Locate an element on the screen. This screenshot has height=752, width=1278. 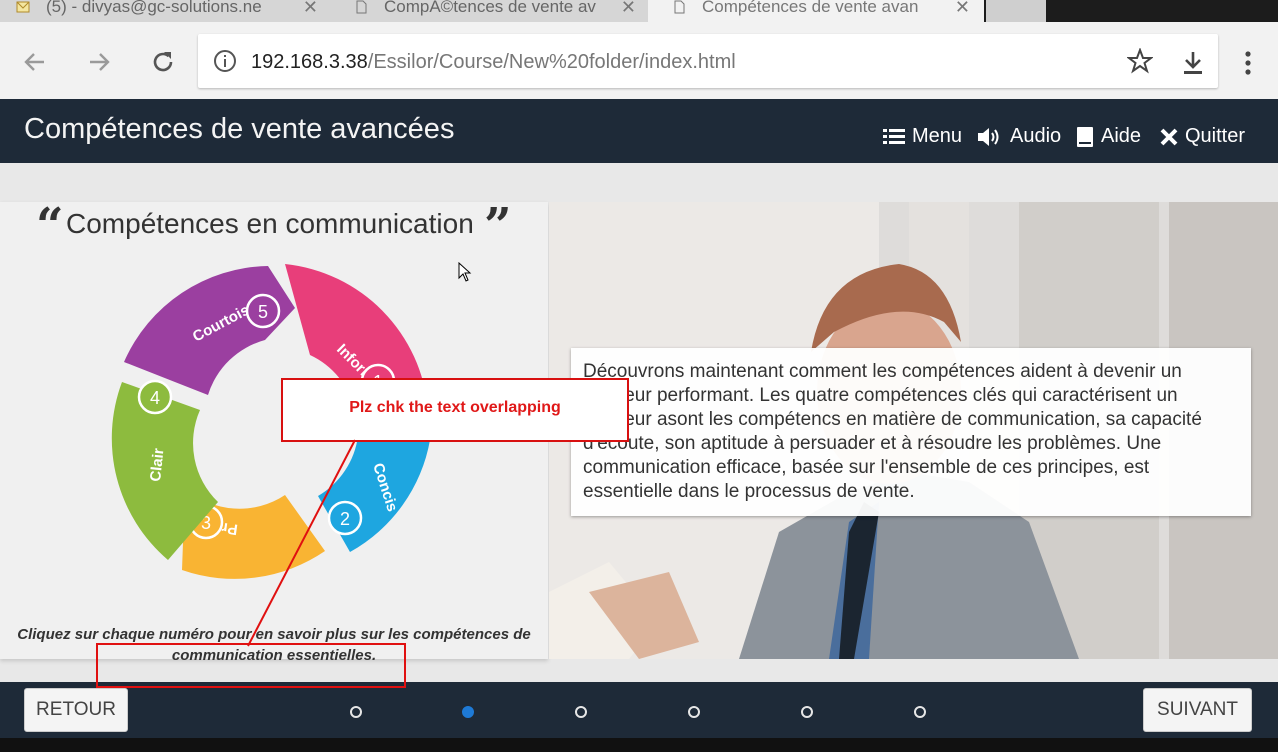
mouse-cursor-icon is located at coordinates (465, 272).